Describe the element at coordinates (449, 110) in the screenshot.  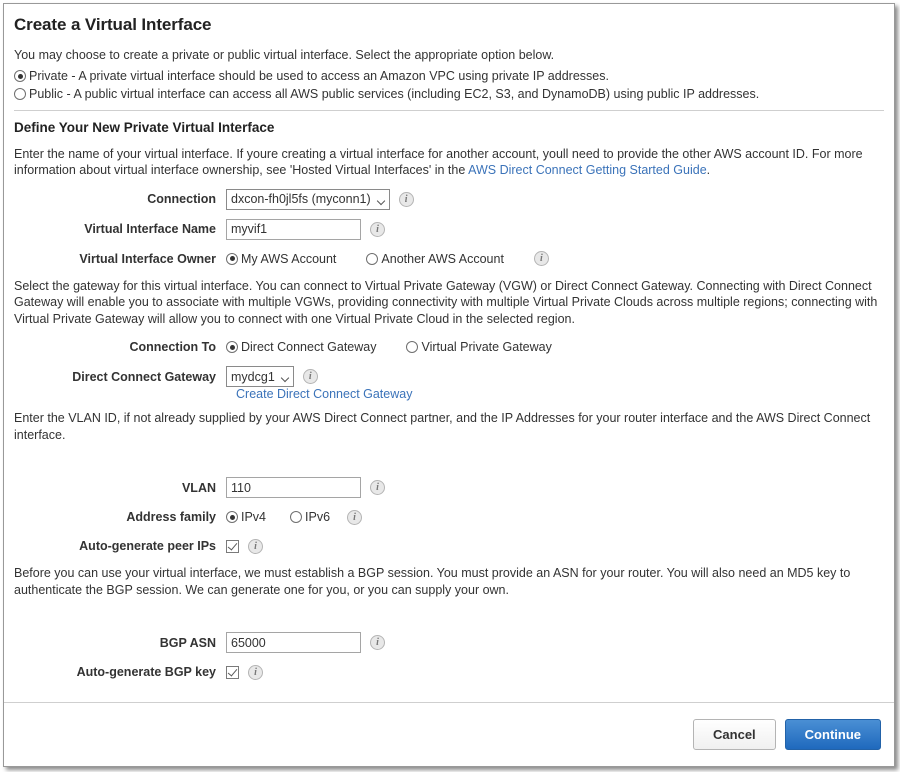
I see `divider-top` at that location.